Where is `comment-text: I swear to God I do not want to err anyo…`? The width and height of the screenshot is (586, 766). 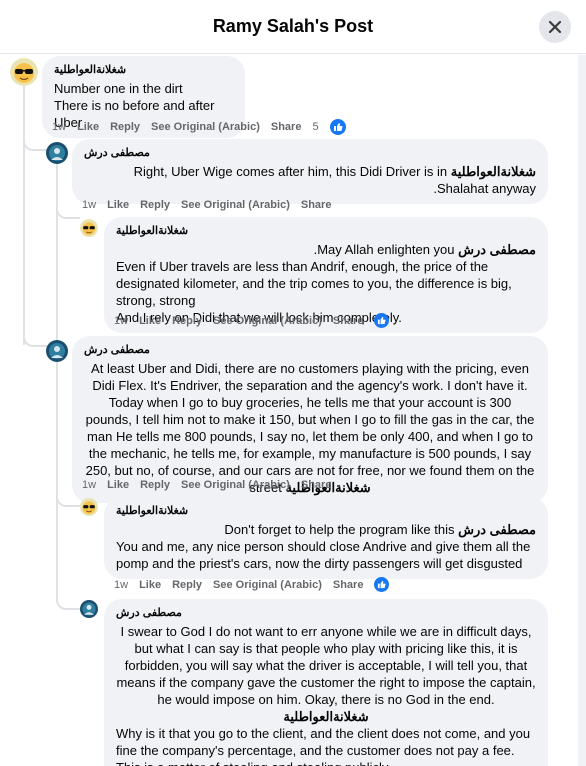
comment-text: I swear to God I do not want to err anyo… is located at coordinates (326, 674).